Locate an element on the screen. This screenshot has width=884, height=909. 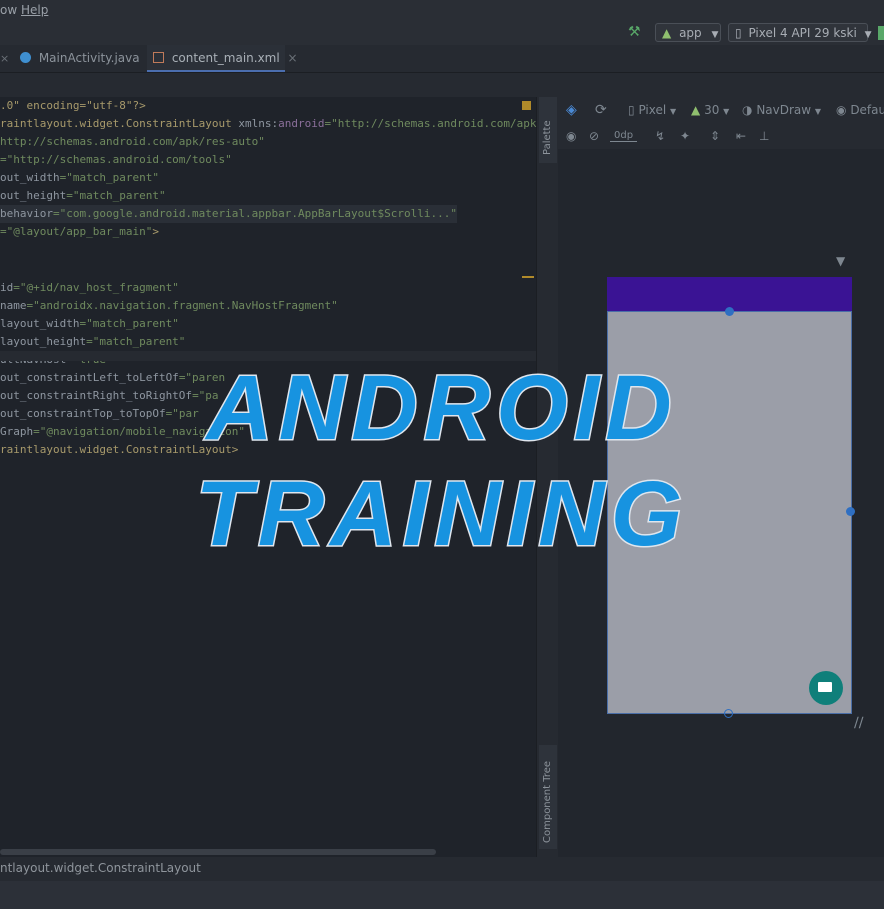
theme-picker: ◑ NavDraw ▼ is located at coordinates (781, 110).